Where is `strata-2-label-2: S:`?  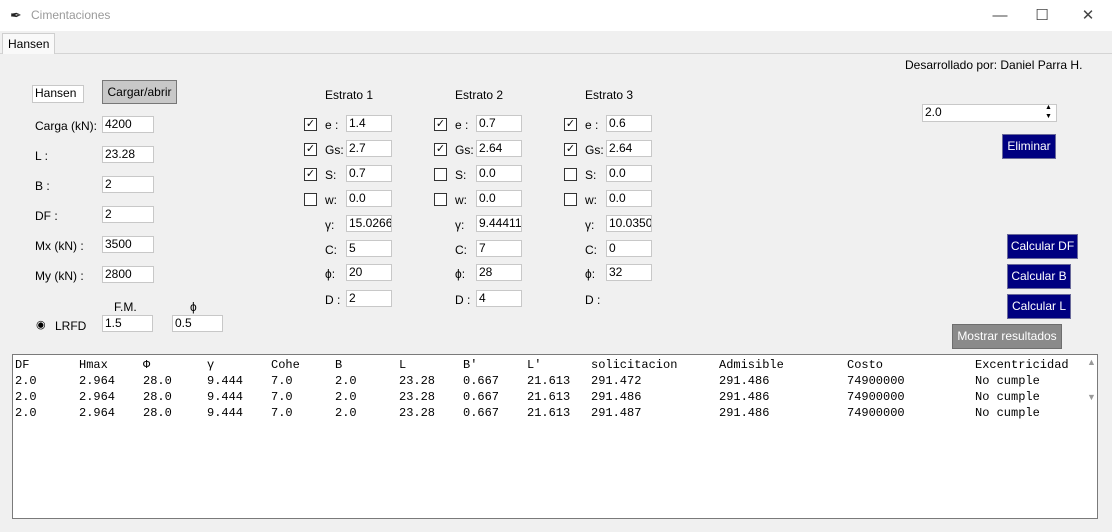
strata-2-label-2: S: is located at coordinates (461, 175).